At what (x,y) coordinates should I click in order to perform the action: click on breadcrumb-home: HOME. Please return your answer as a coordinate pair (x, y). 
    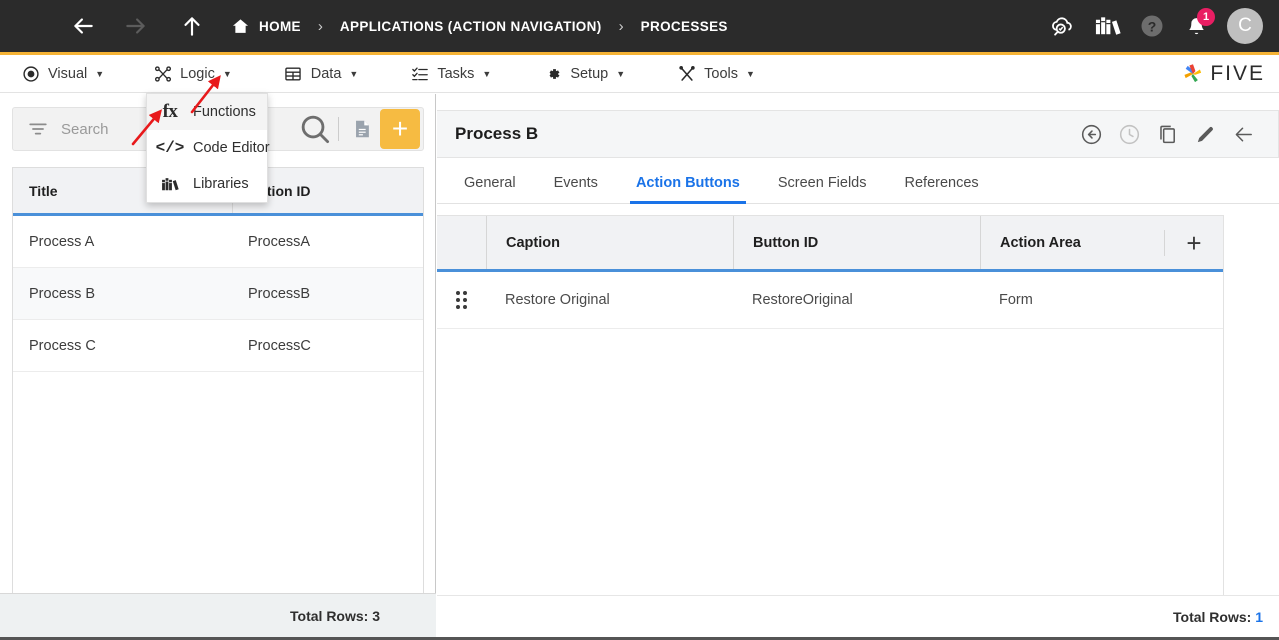
    Looking at the image, I should click on (266, 26).